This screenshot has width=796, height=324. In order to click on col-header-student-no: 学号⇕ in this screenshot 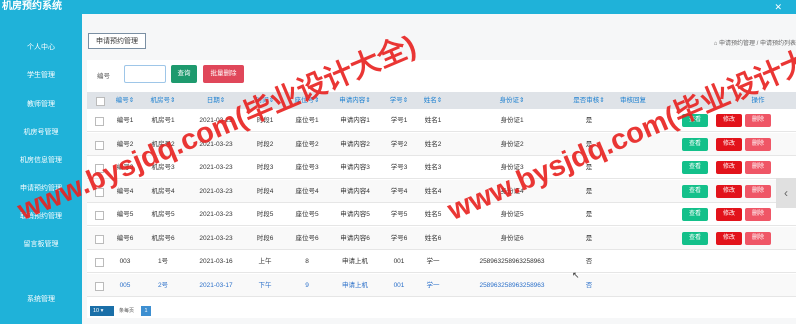, I will do `click(399, 100)`.